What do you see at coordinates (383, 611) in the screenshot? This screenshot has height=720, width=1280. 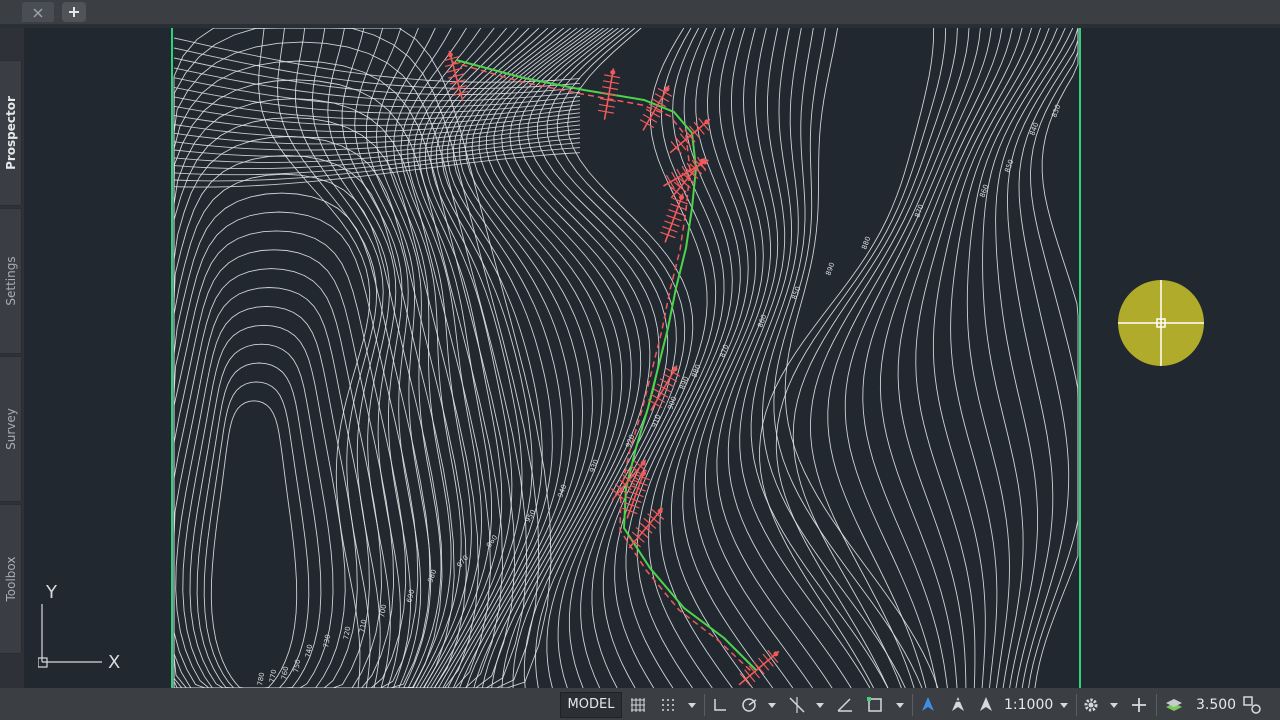 I see `contour-label: 700` at bounding box center [383, 611].